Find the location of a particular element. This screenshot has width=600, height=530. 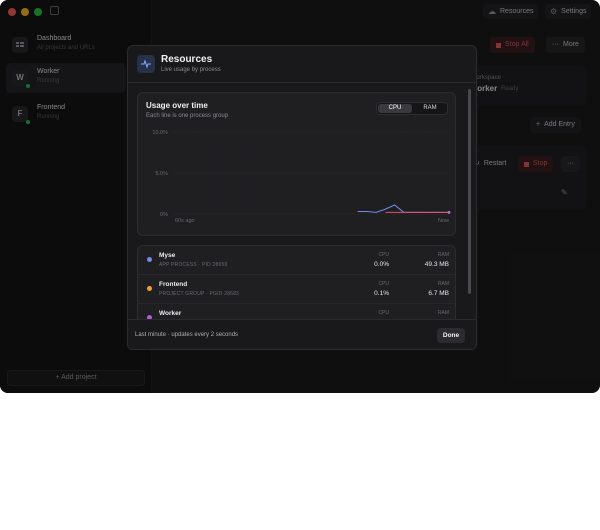

chart-title: Usage over time is located at coordinates (177, 105).